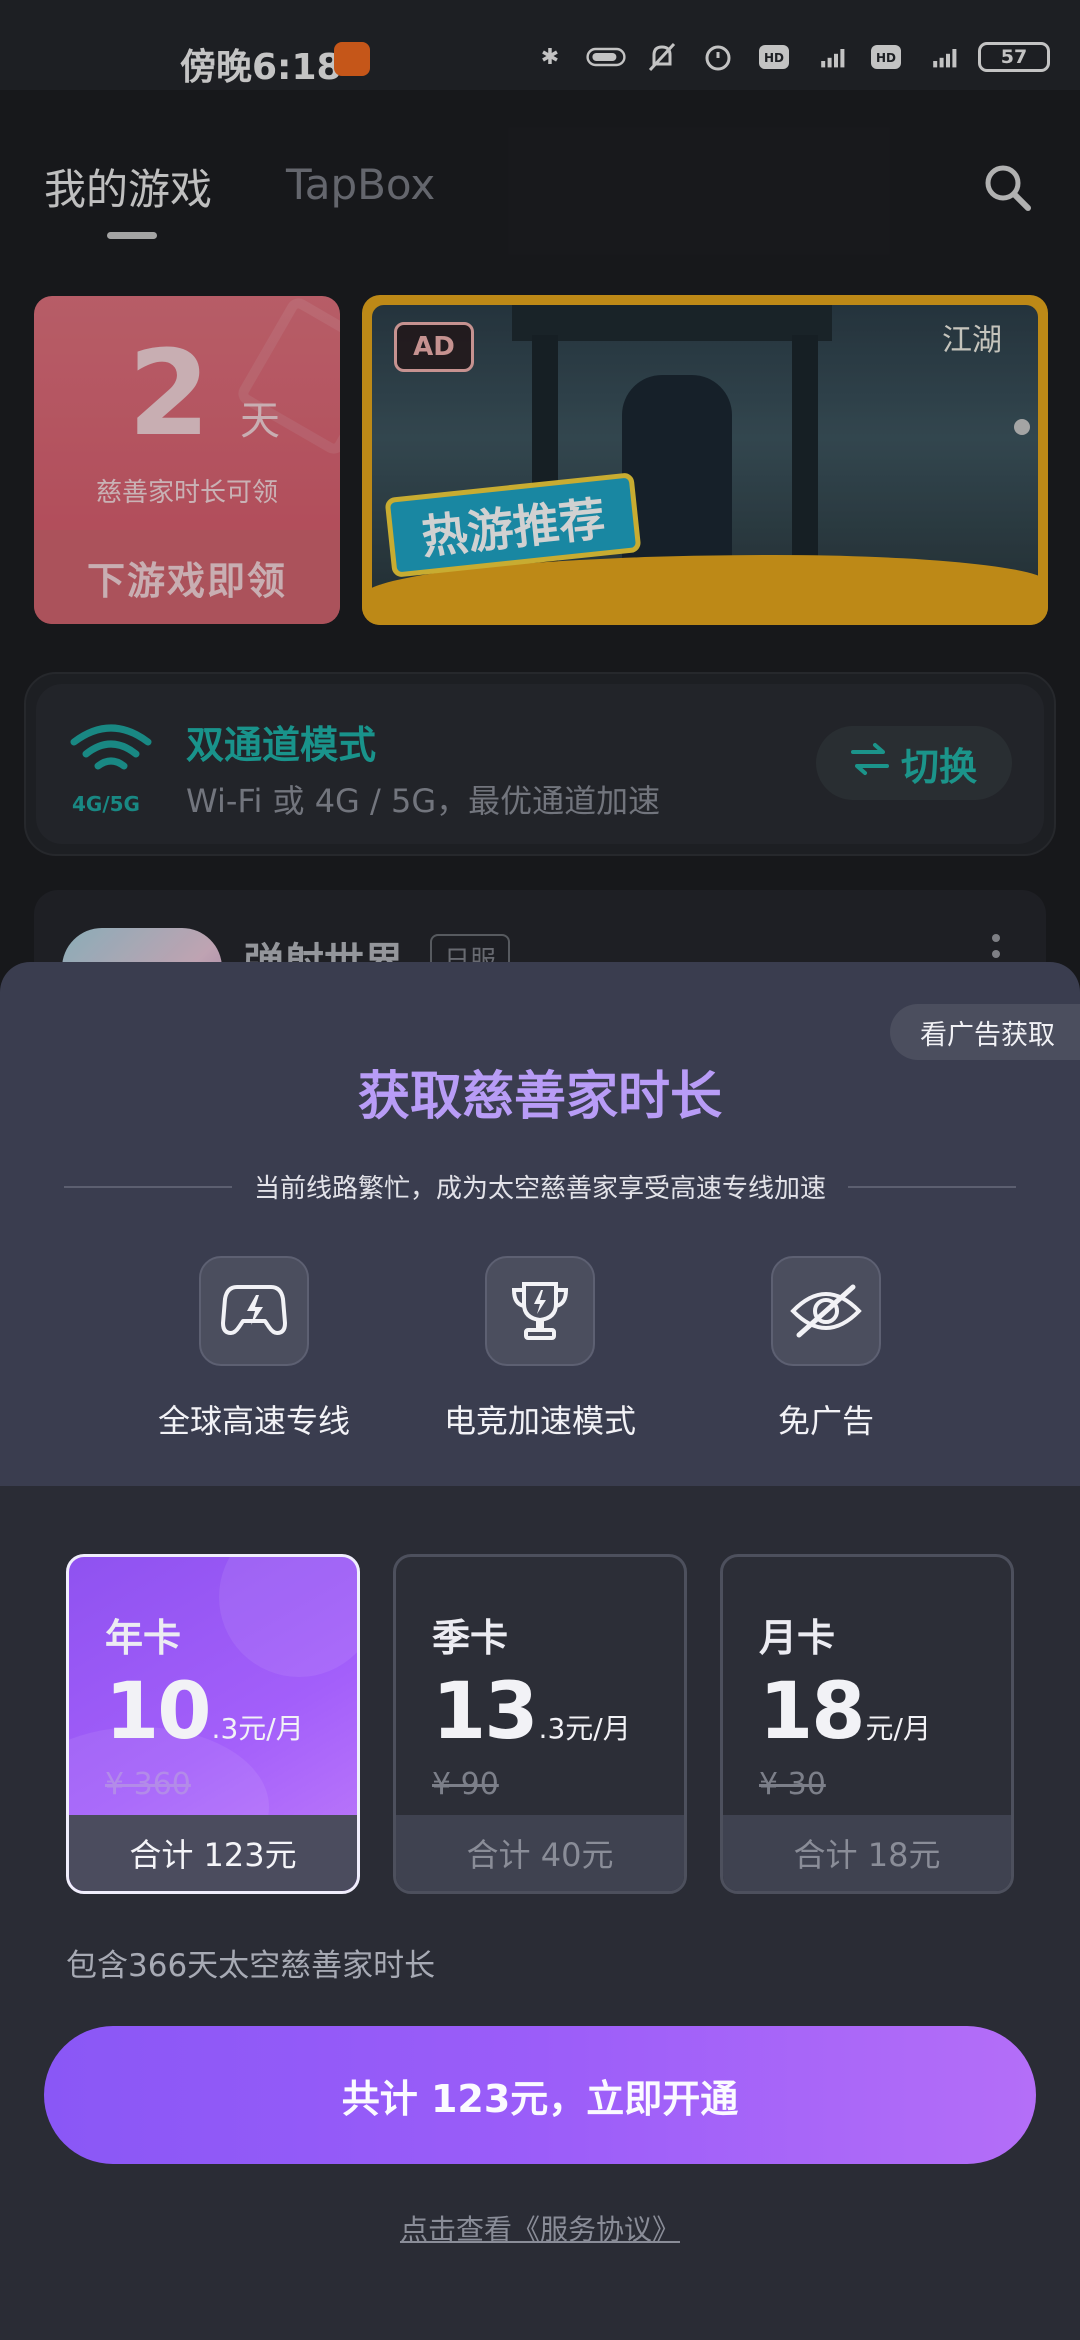  Describe the element at coordinates (260, 421) in the screenshot. I see `free-days-unit: 天` at that location.